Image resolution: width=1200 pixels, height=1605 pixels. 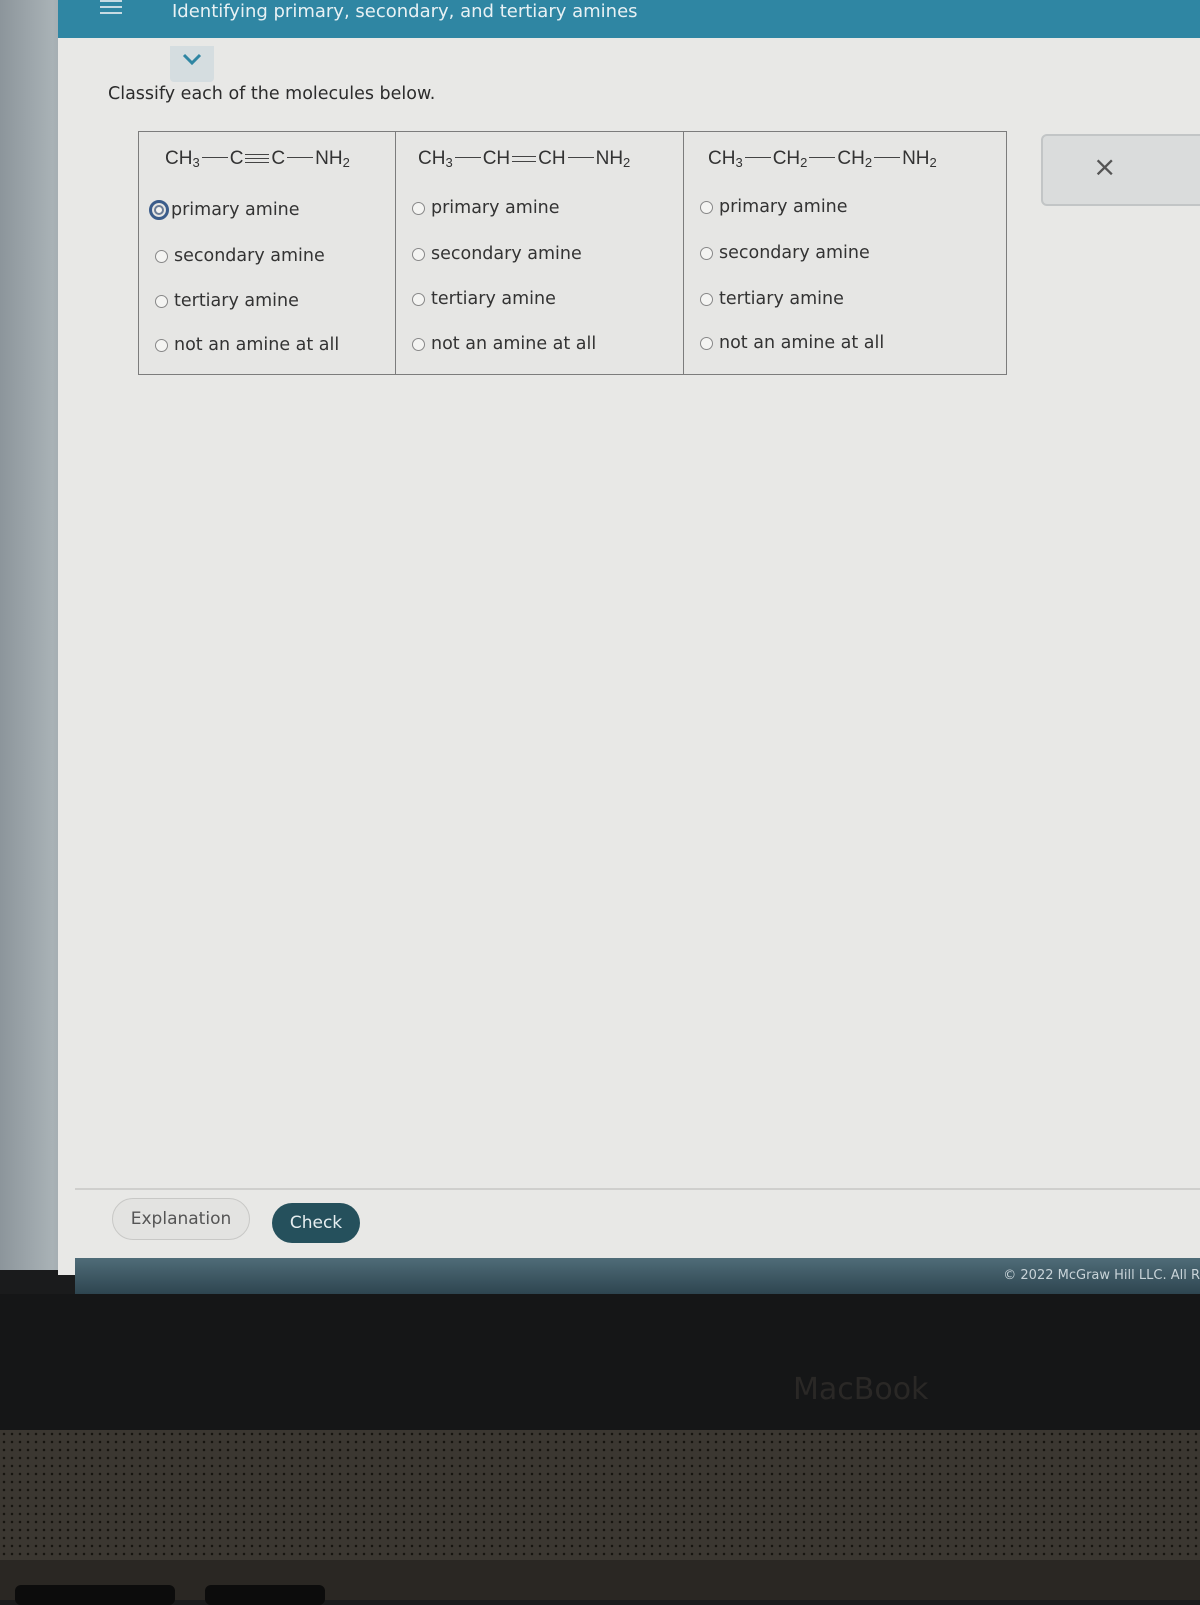 I want to click on collapse-toggle, so click(x=192, y=64).